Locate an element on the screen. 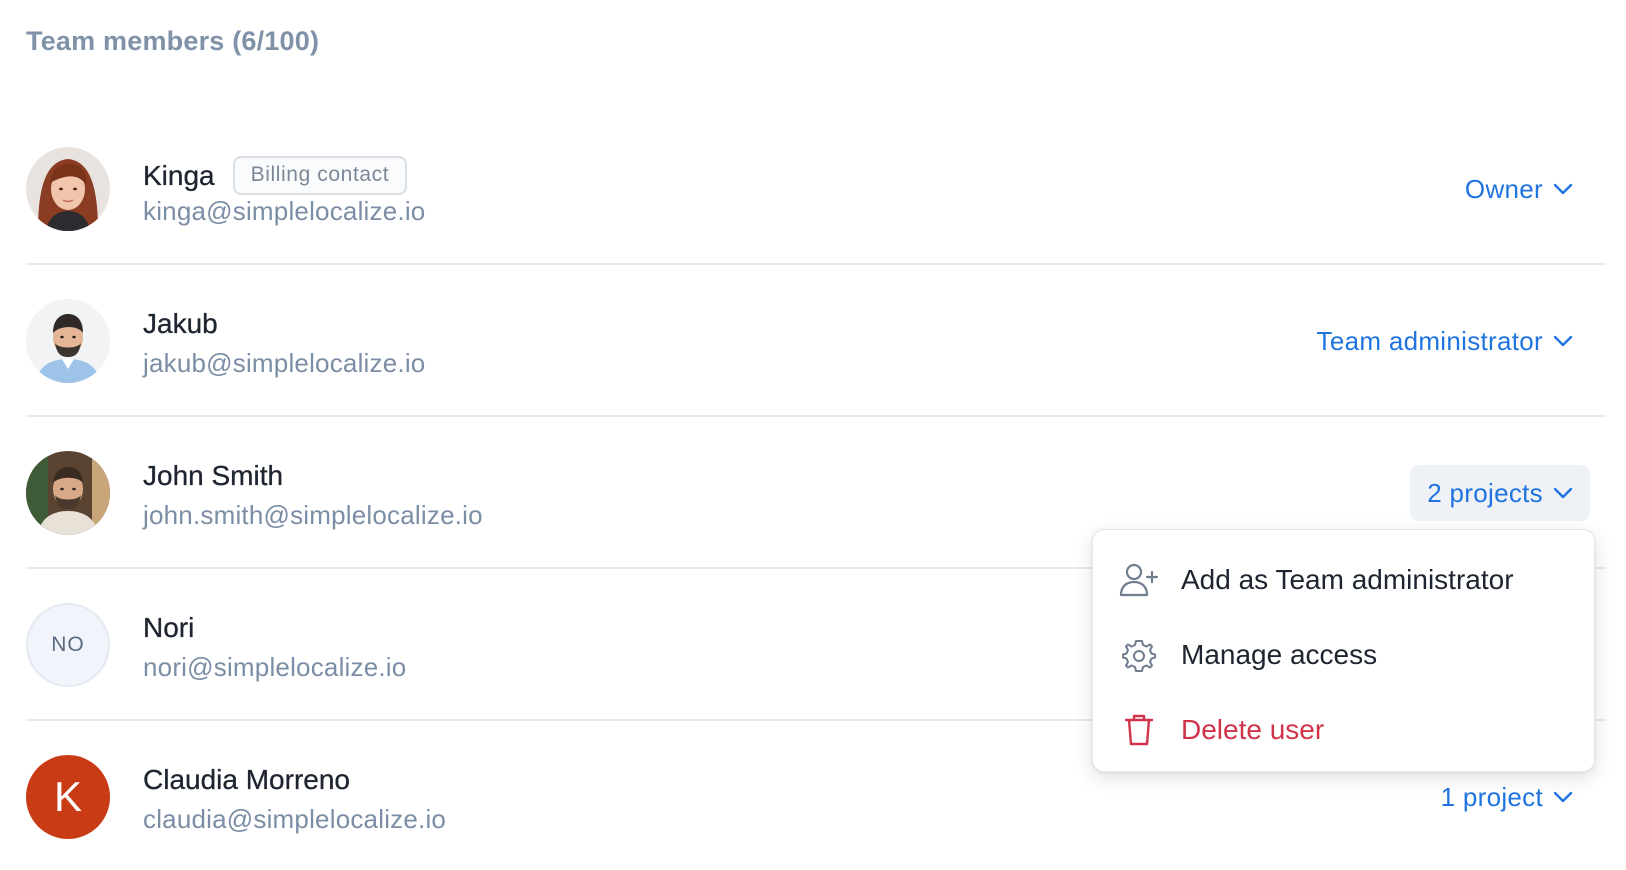 Image resolution: width=1626 pixels, height=870 pixels. gear-icon is located at coordinates (1139, 655).